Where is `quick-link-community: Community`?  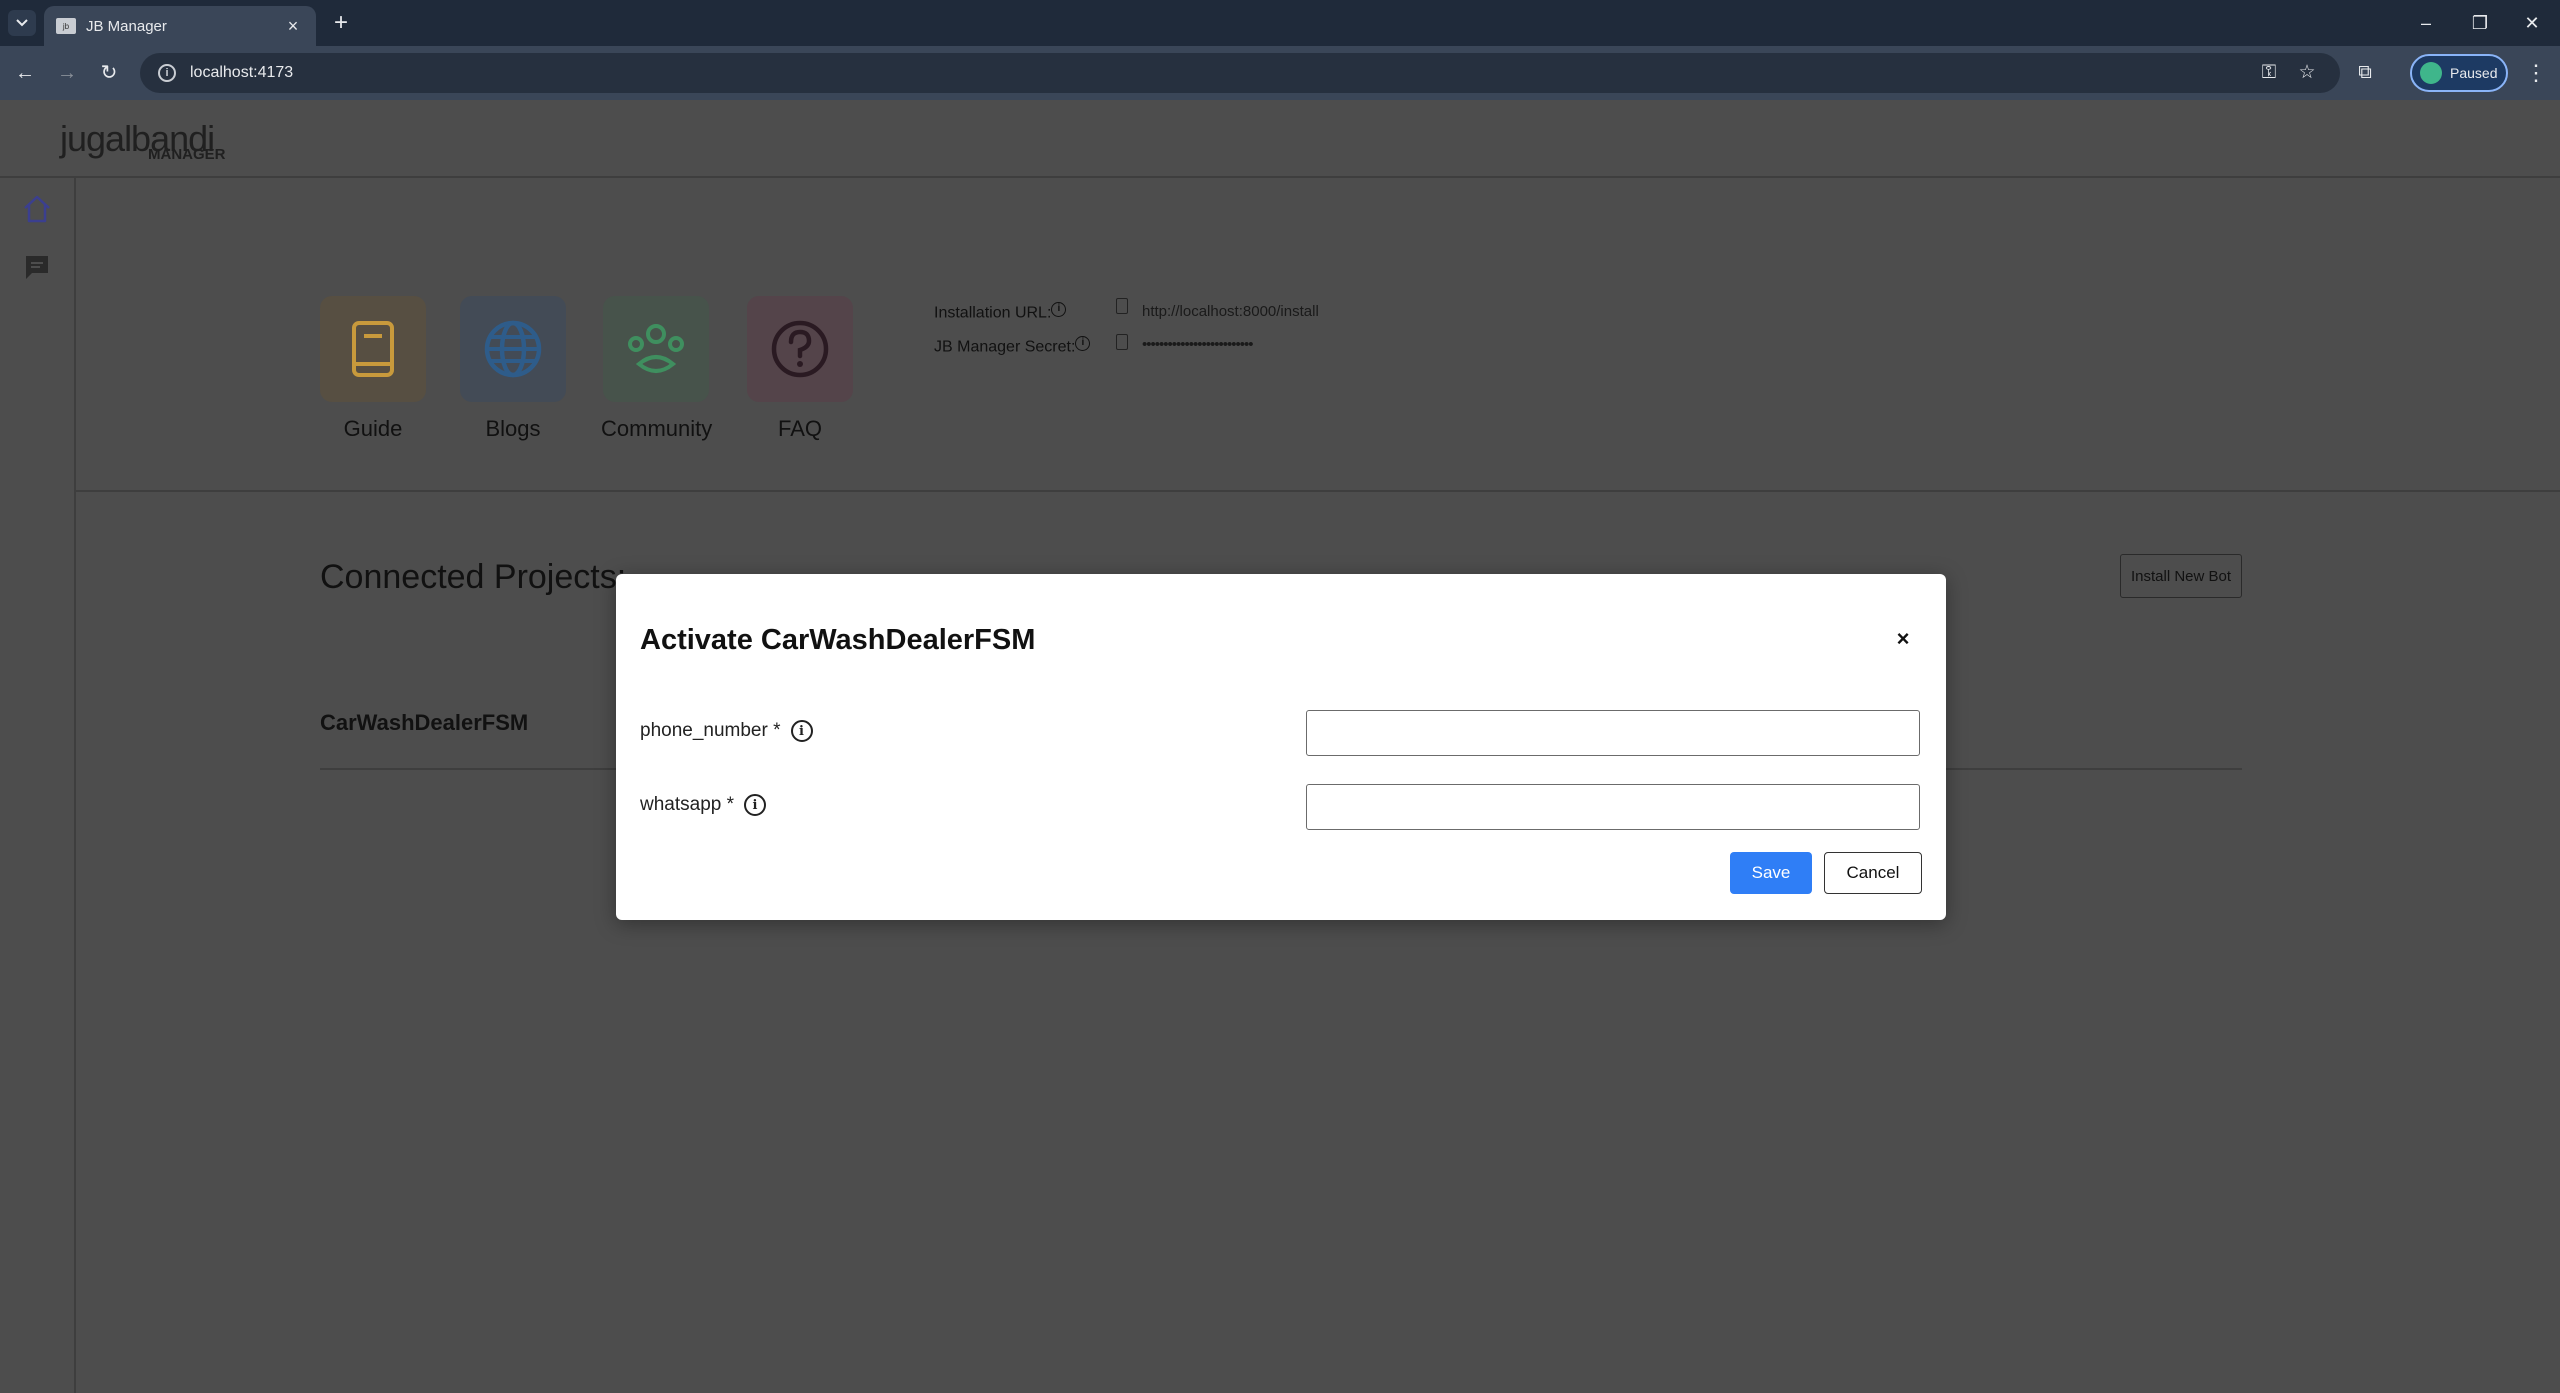
quick-link-community: Community is located at coordinates (657, 369).